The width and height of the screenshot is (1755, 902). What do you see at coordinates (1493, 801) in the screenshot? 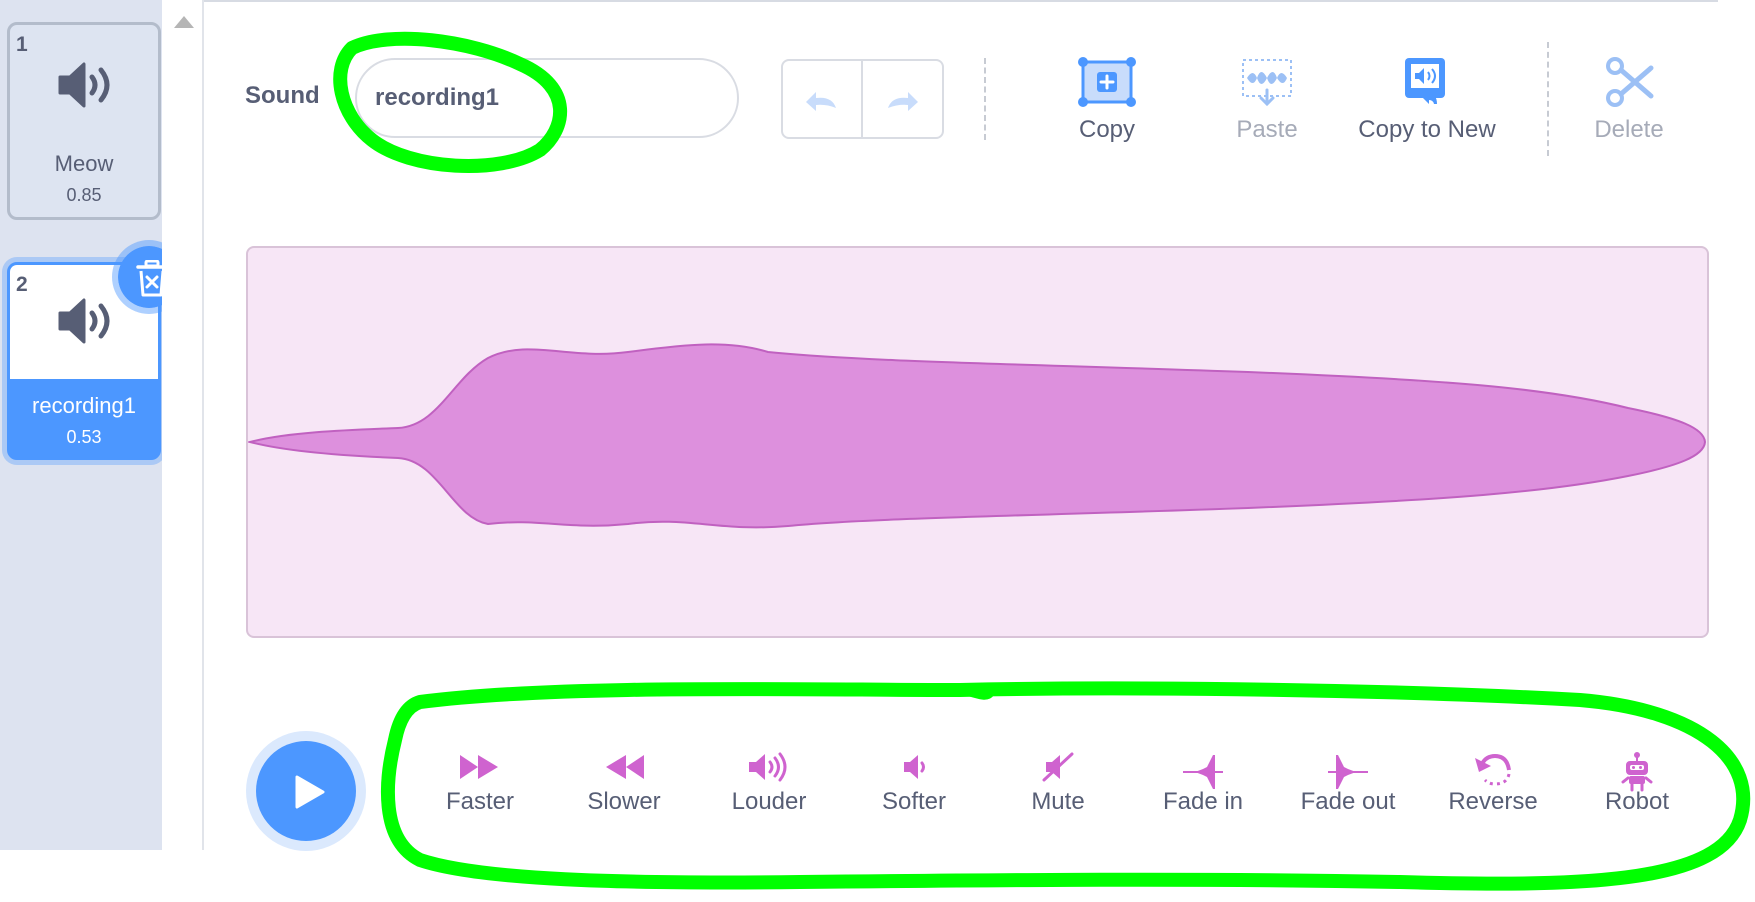
I see `effect-label: Reverse` at bounding box center [1493, 801].